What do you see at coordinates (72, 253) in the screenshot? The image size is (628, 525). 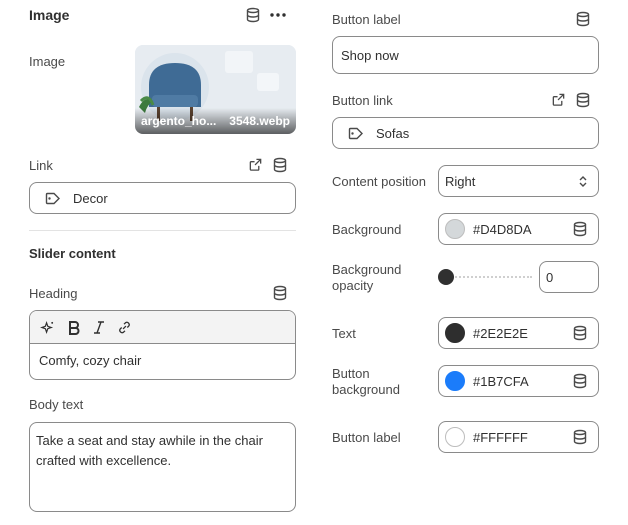 I see `section-title-slider-content: Slider content` at bounding box center [72, 253].